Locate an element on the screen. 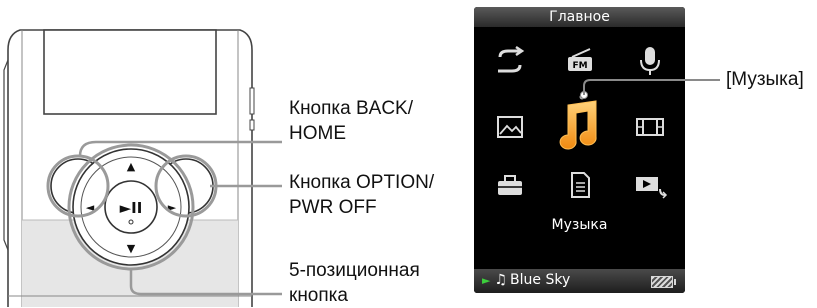 This screenshot has width=817, height=308. music-callout-line is located at coordinates (650, 89).